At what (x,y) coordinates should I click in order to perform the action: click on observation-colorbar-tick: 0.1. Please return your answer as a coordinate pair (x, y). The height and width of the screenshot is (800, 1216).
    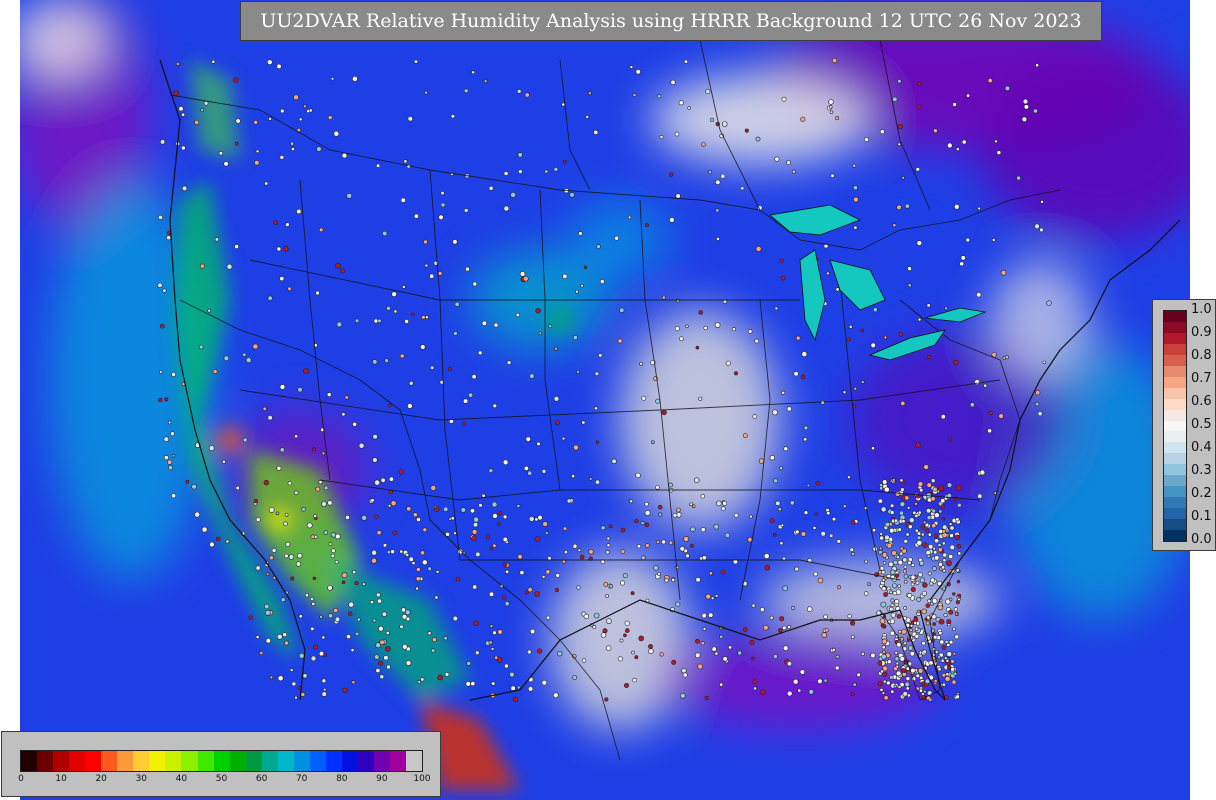
    Looking at the image, I should click on (1201, 516).